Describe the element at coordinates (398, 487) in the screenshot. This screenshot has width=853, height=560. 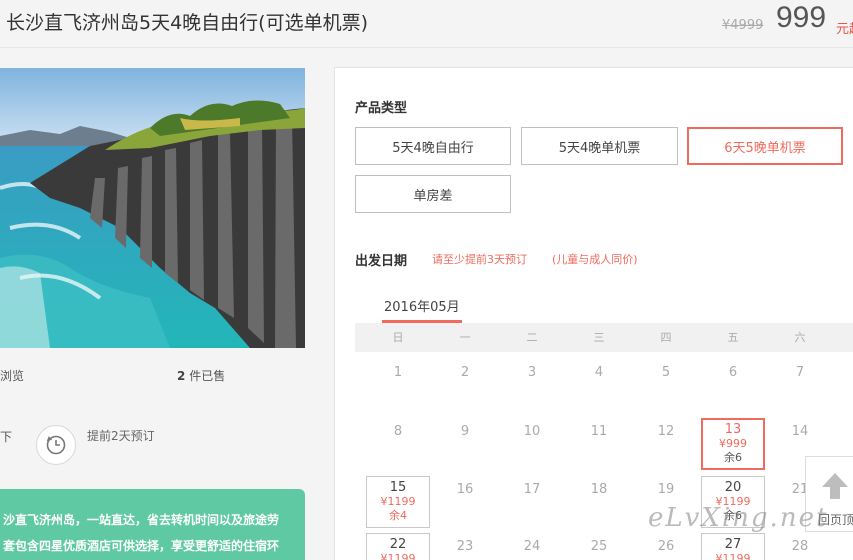
I see `day-number: 15` at that location.